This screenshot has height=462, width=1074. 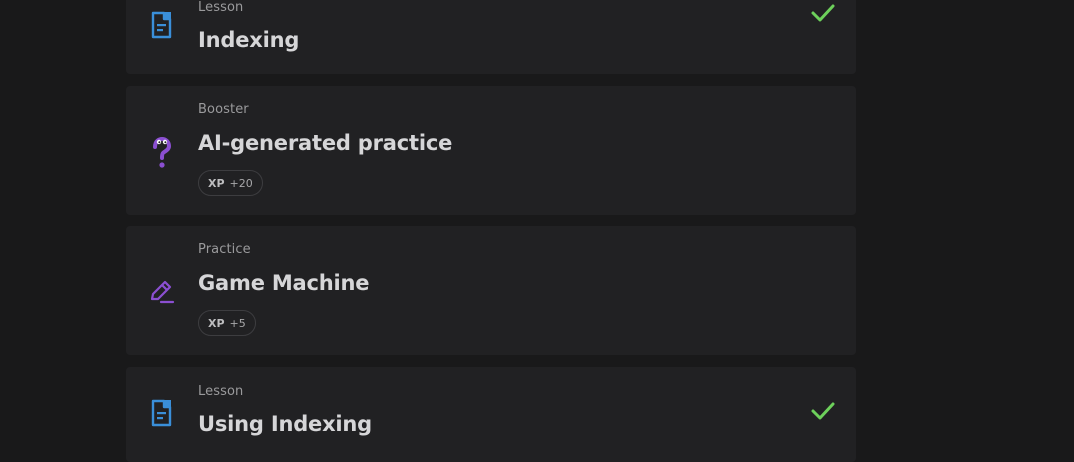 I want to click on xp-badge: XP +5, so click(x=227, y=323).